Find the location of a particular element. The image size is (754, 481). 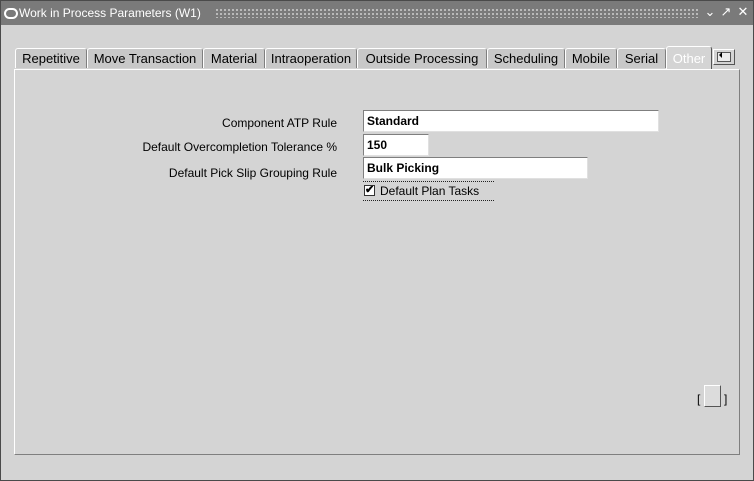

tab-scroll-left-button is located at coordinates (724, 57).